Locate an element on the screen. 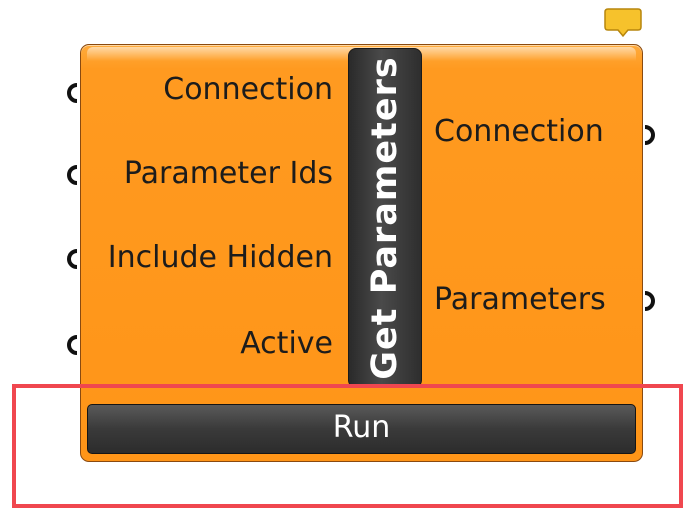 The image size is (683, 511). input-grip-include-hidden-icon is located at coordinates (71, 259).